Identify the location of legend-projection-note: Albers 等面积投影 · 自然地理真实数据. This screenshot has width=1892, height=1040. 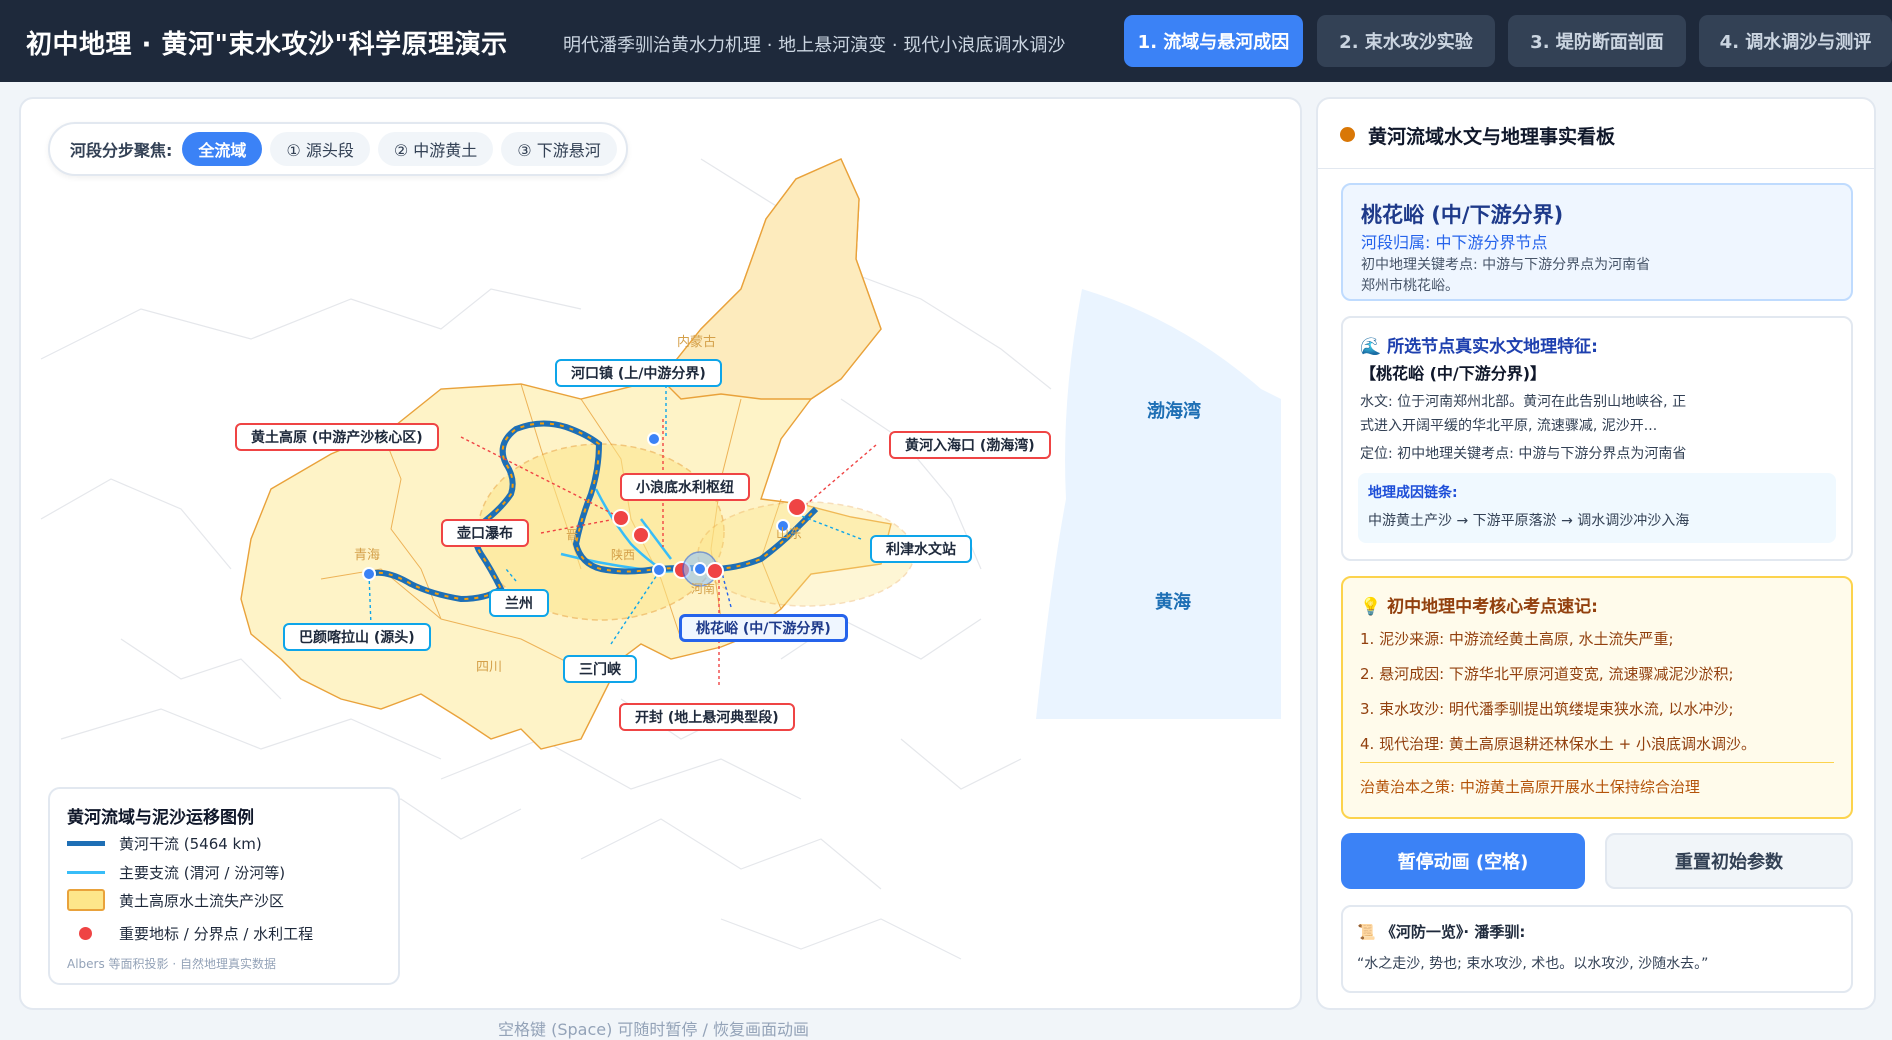
(171, 964).